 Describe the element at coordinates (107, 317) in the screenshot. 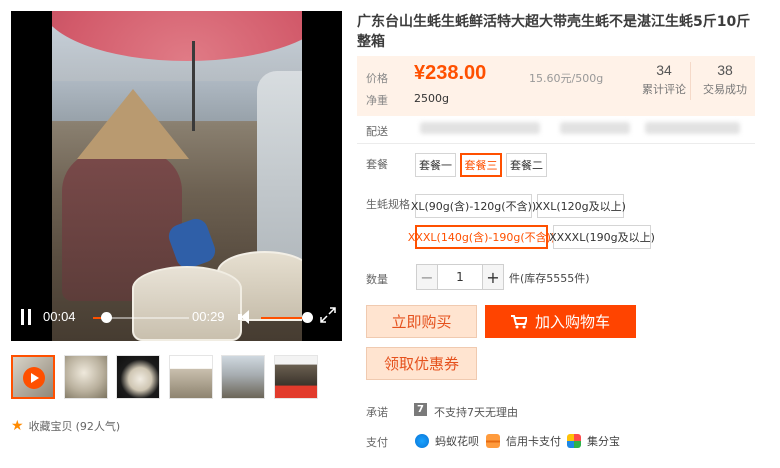

I see `progress-handle` at that location.